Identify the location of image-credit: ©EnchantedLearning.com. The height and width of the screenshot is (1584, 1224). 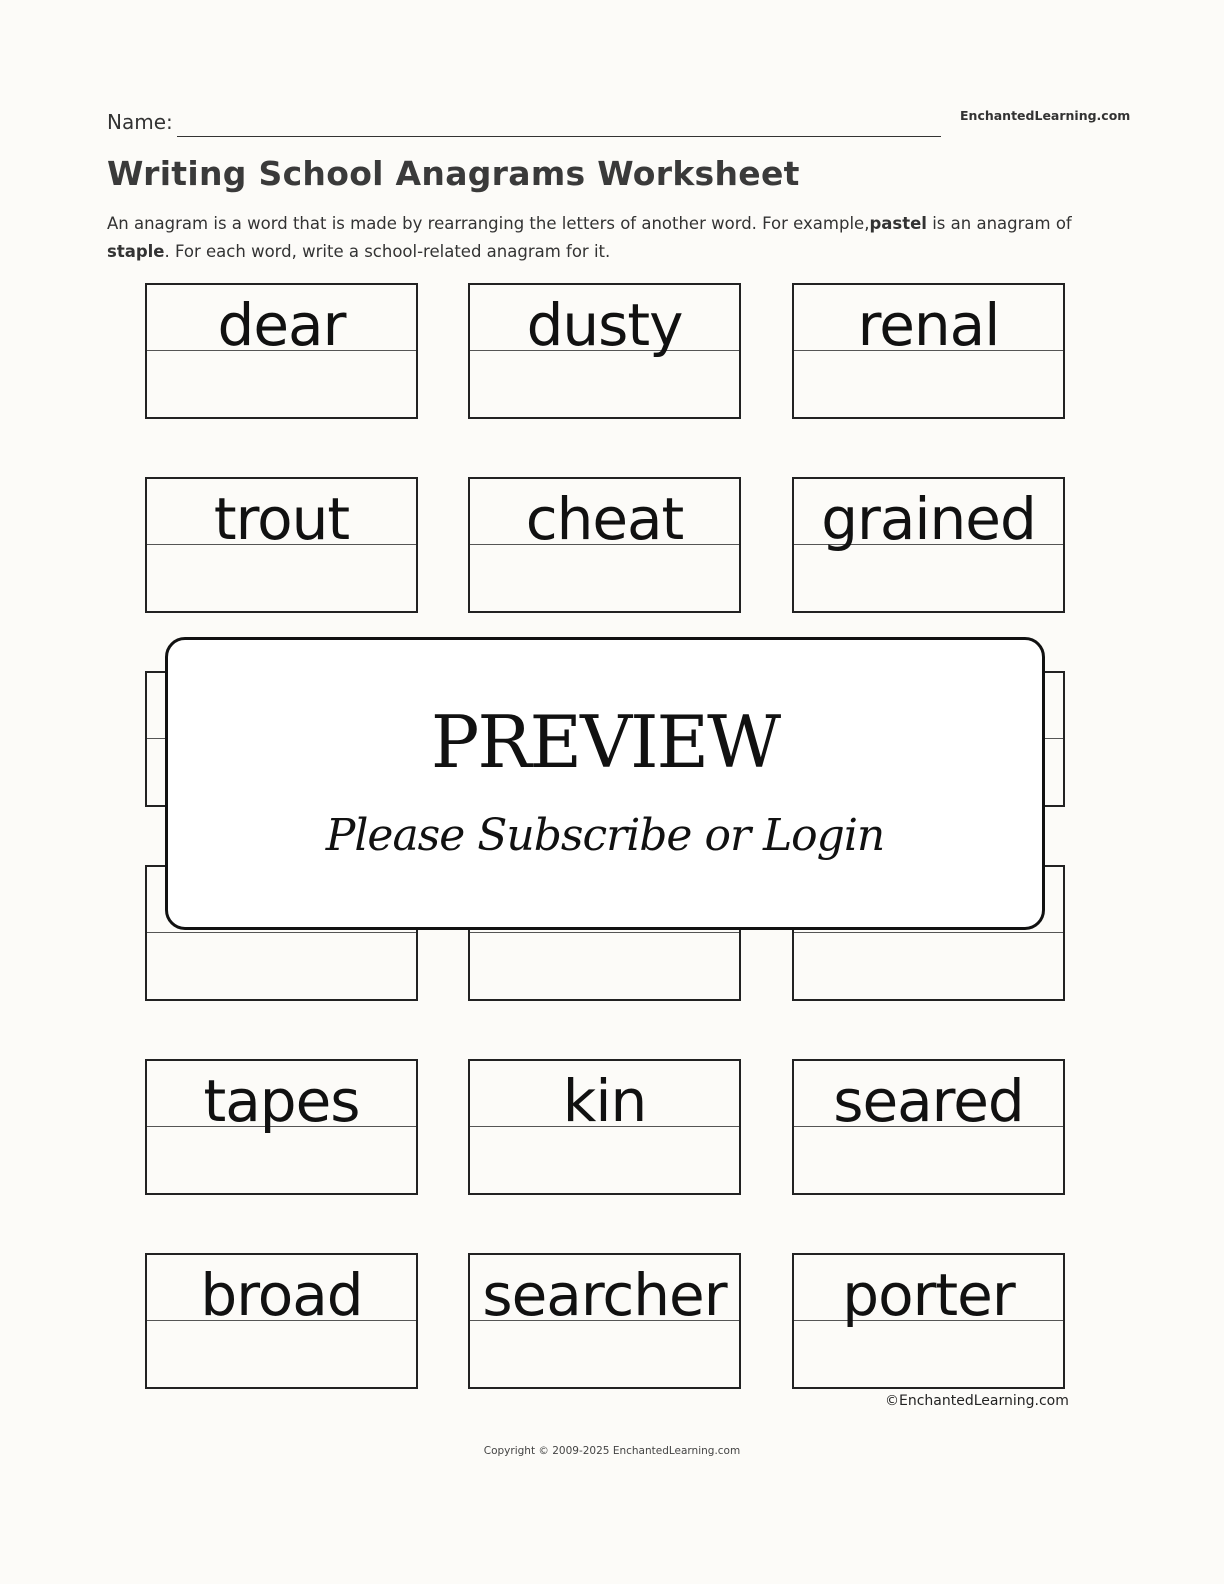
(977, 1401).